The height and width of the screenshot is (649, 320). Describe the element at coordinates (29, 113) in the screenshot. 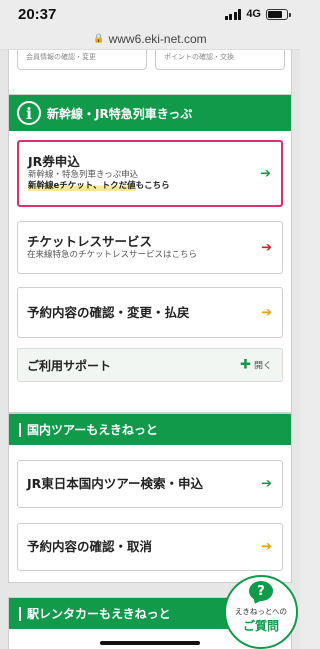

I see `info-icon: i` at that location.